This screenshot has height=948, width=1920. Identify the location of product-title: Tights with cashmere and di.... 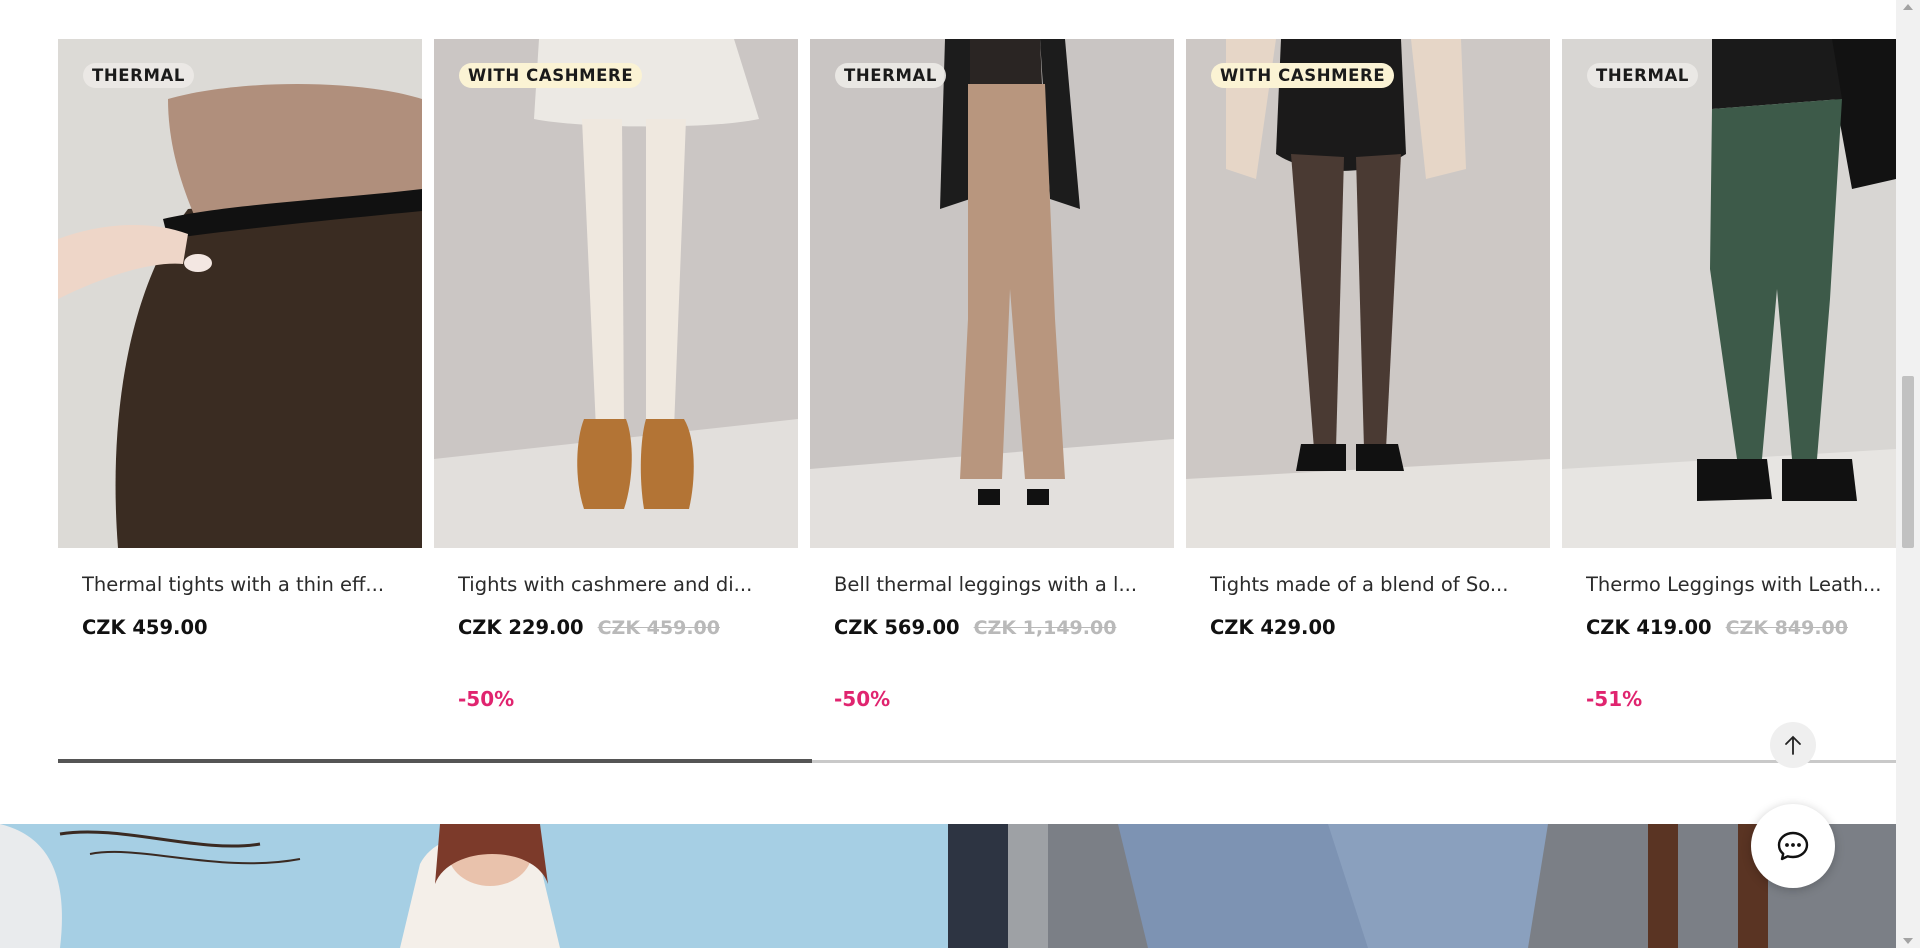
(623, 584).